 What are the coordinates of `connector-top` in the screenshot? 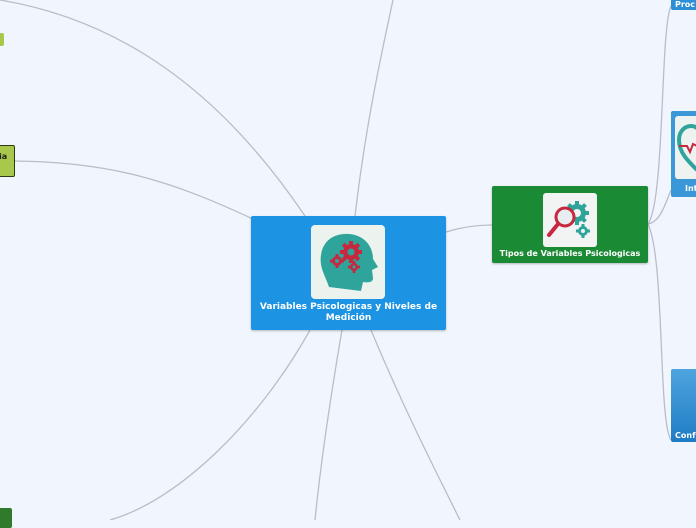 It's located at (374, 108).